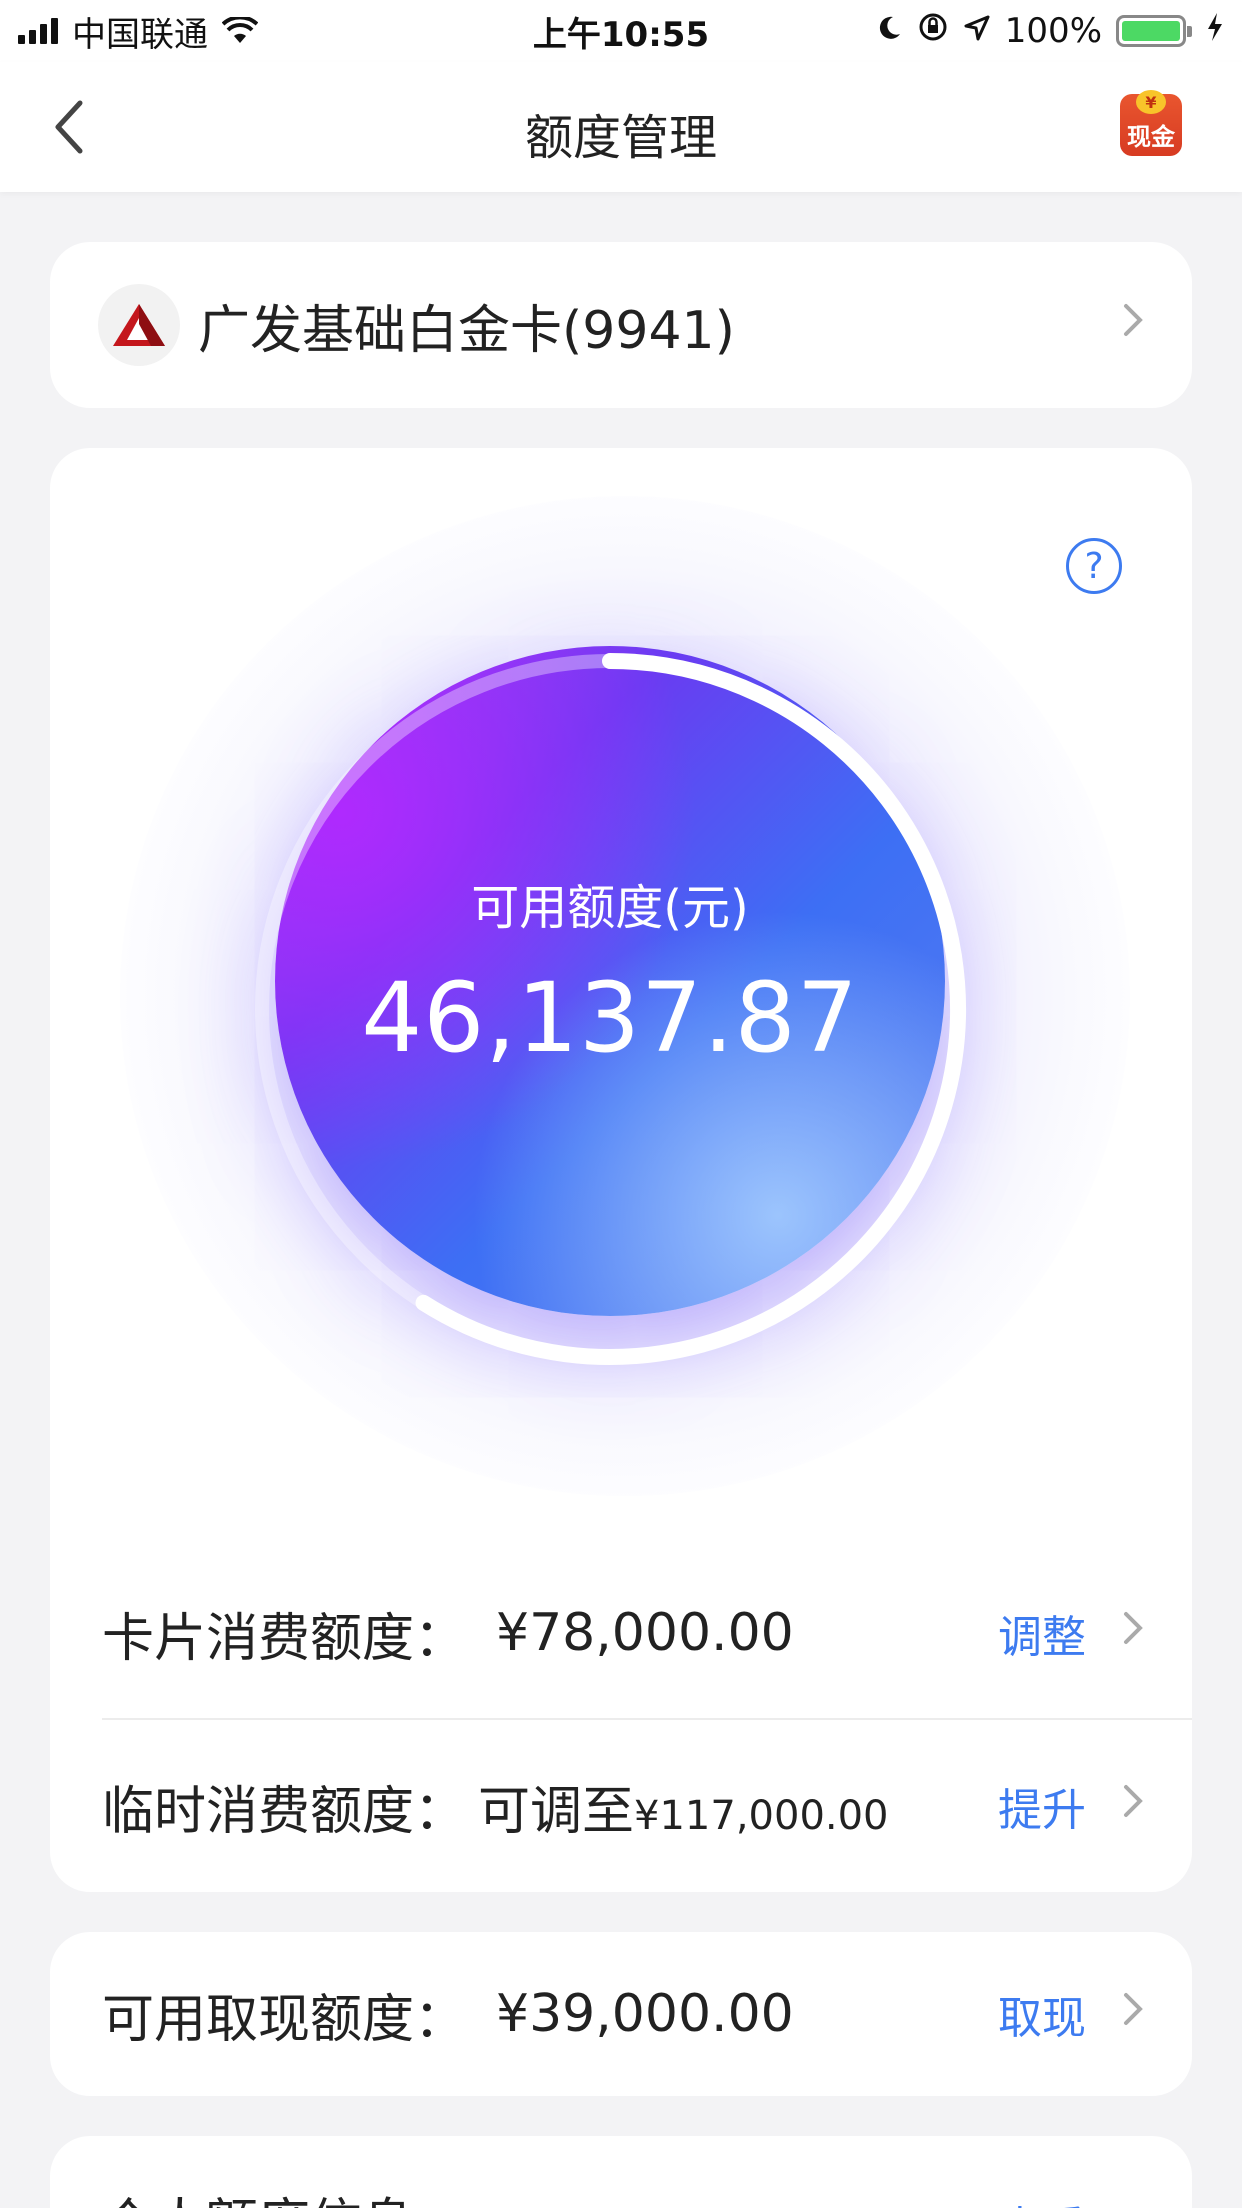  I want to click on consumption-limit-row: 卡片消费额度： ¥78,000.00 调整, so click(647, 1634).